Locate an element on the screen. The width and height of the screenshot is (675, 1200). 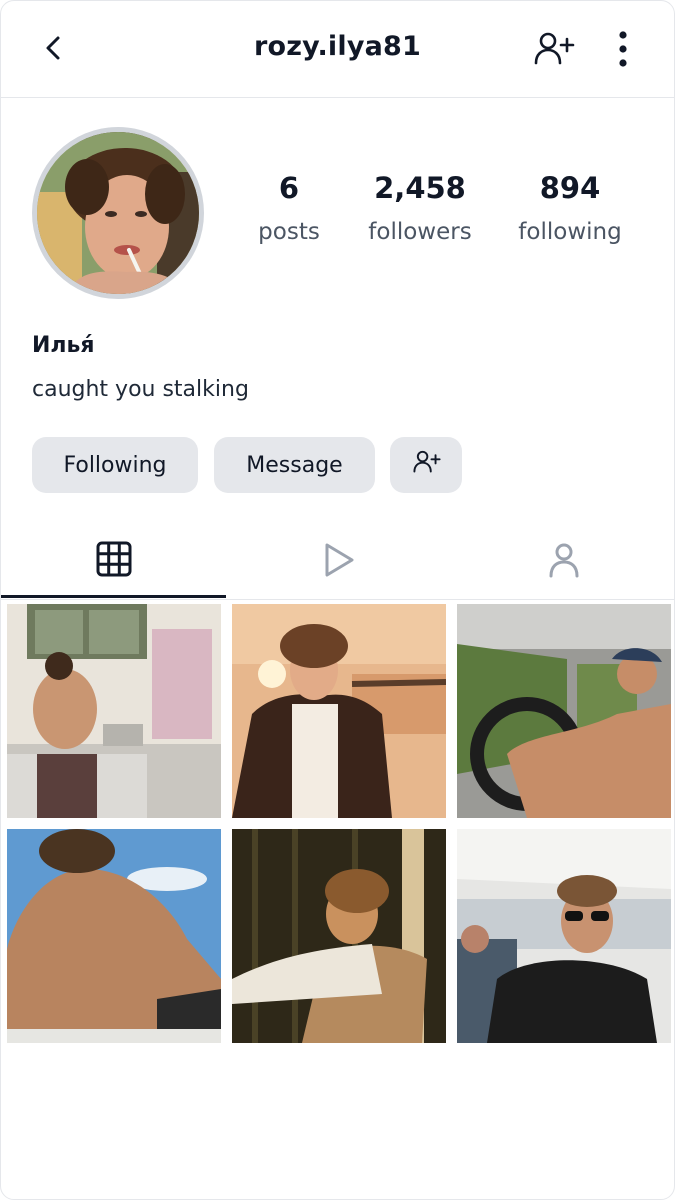
grid-icon is located at coordinates (114, 561).